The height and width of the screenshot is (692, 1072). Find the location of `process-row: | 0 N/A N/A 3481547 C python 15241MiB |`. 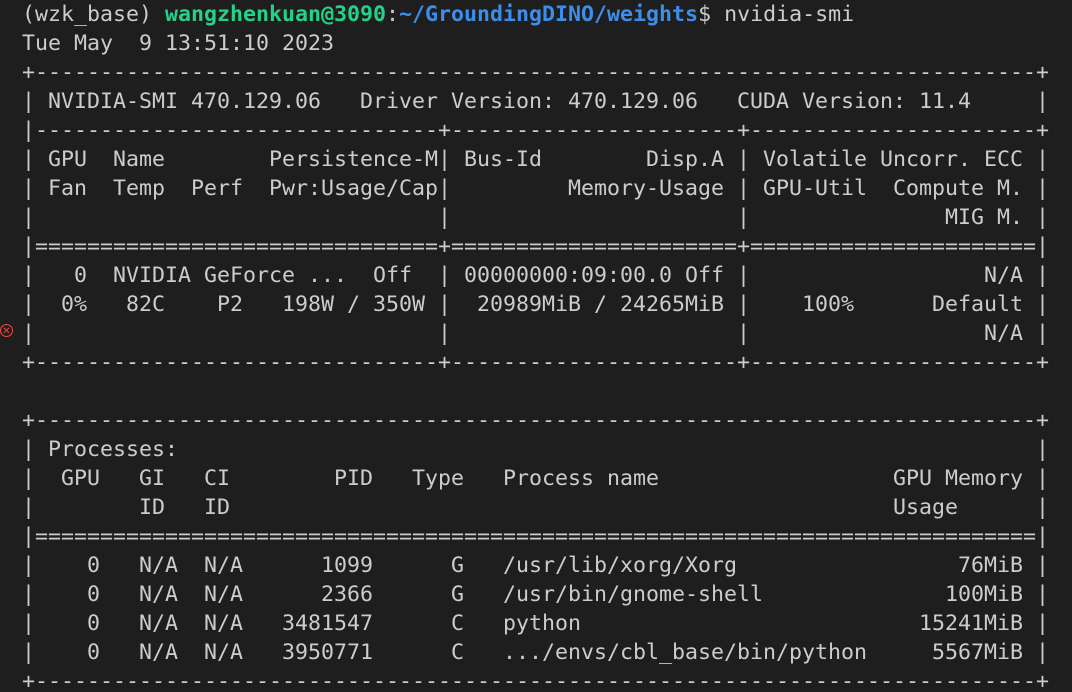

process-row: | 0 N/A N/A 3481547 C python 15241MiB | is located at coordinates (536, 623).